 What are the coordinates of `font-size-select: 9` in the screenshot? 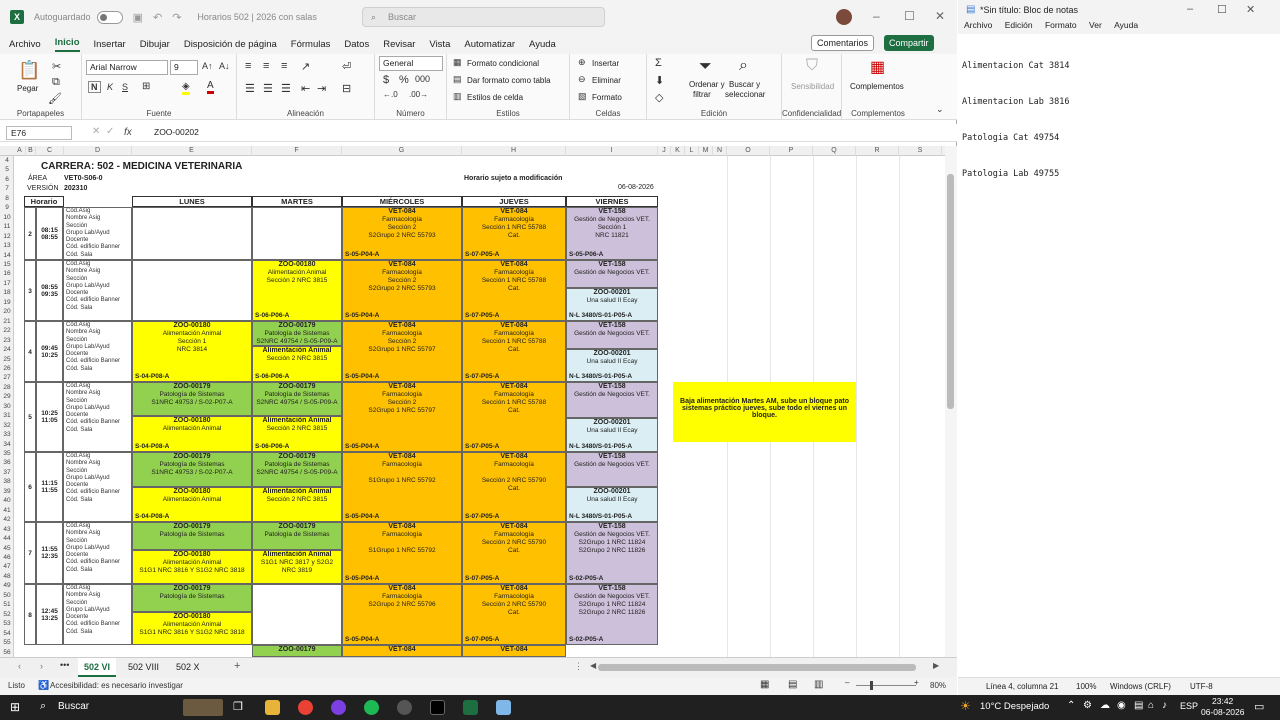 It's located at (184, 67).